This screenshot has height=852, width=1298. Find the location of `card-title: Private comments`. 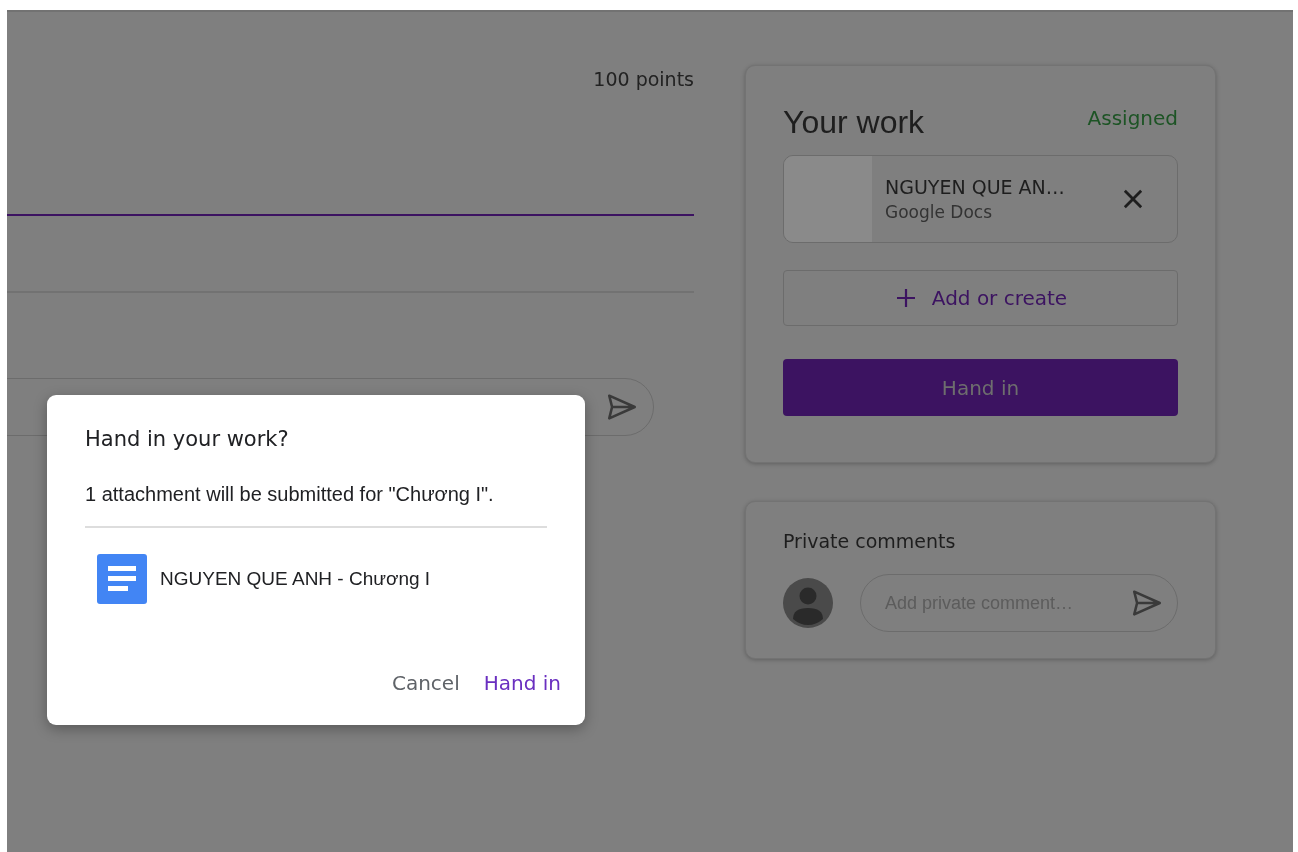

card-title: Private comments is located at coordinates (870, 541).